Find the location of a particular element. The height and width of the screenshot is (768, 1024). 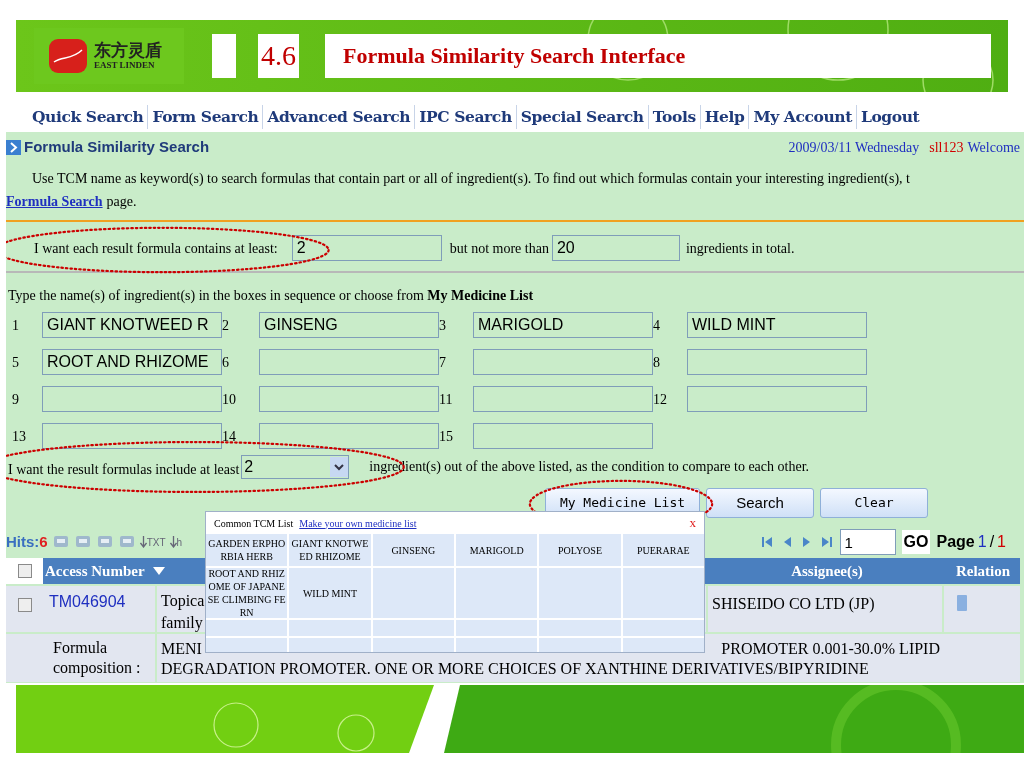

current-page: 1 is located at coordinates (982, 542).